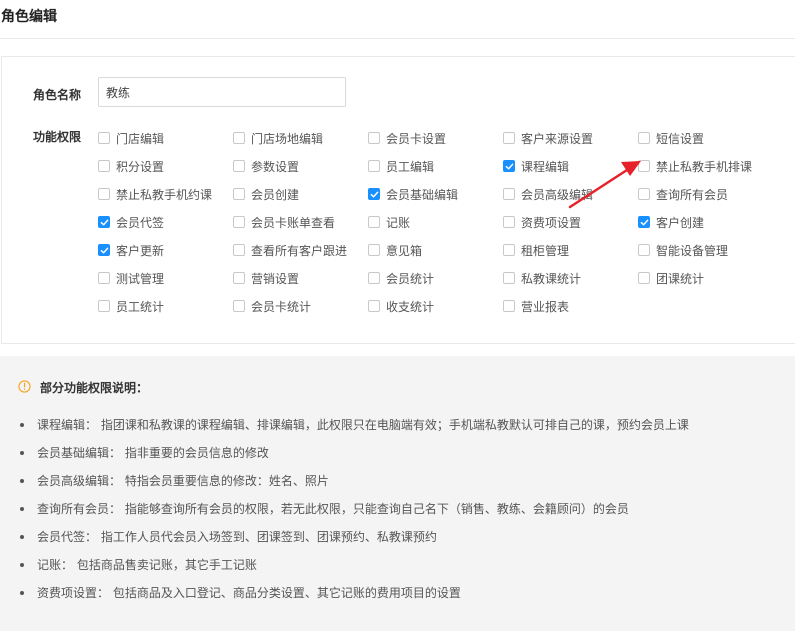 The image size is (795, 631). I want to click on note-text: 记账： 包括商品售卖记账，其它手工记账, so click(147, 565).